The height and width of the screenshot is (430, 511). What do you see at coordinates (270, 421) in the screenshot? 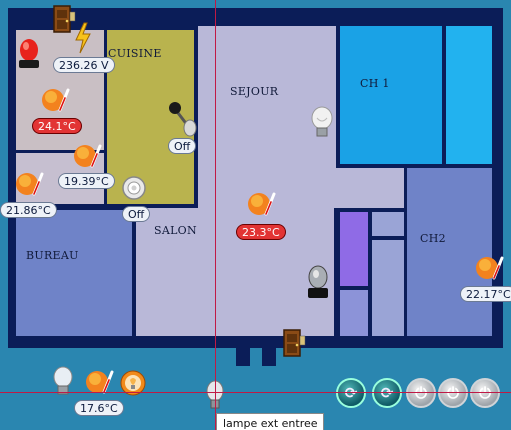
I see `tooltip: lampe ext entree` at bounding box center [270, 421].